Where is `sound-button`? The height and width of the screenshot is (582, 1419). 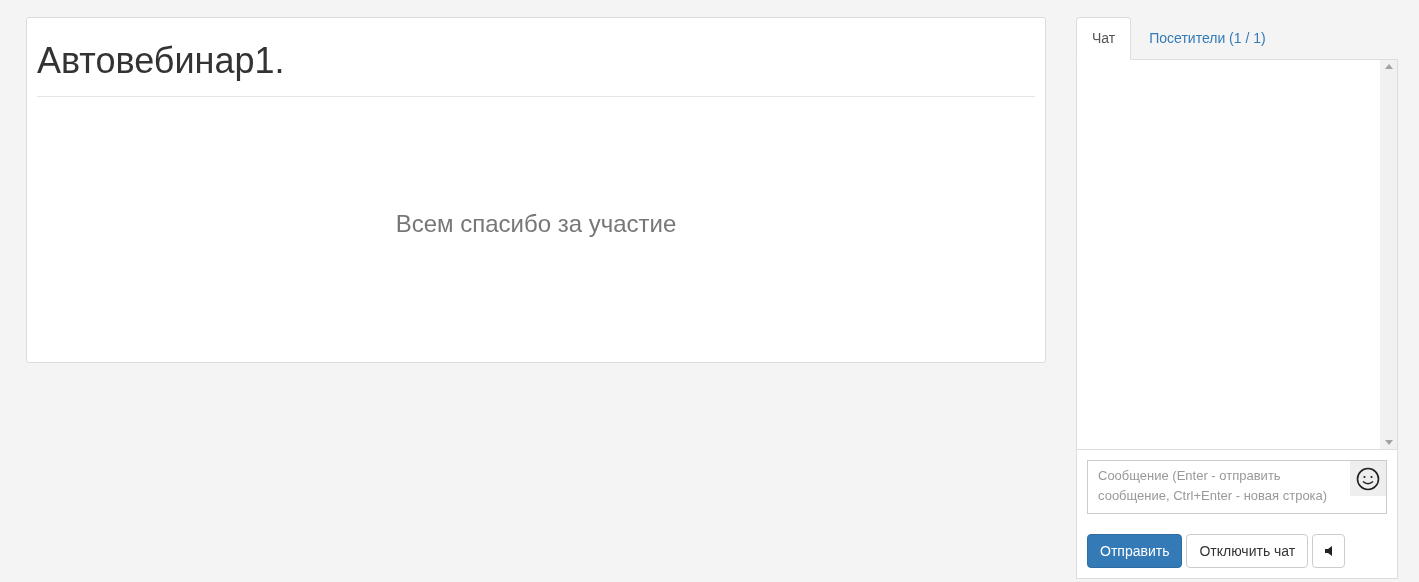
sound-button is located at coordinates (1329, 551).